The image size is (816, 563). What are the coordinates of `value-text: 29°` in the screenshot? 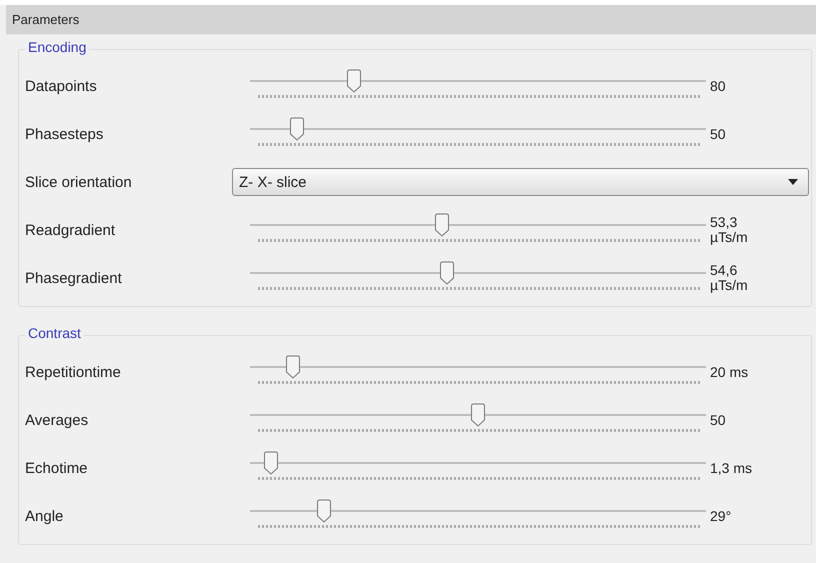 It's located at (721, 516).